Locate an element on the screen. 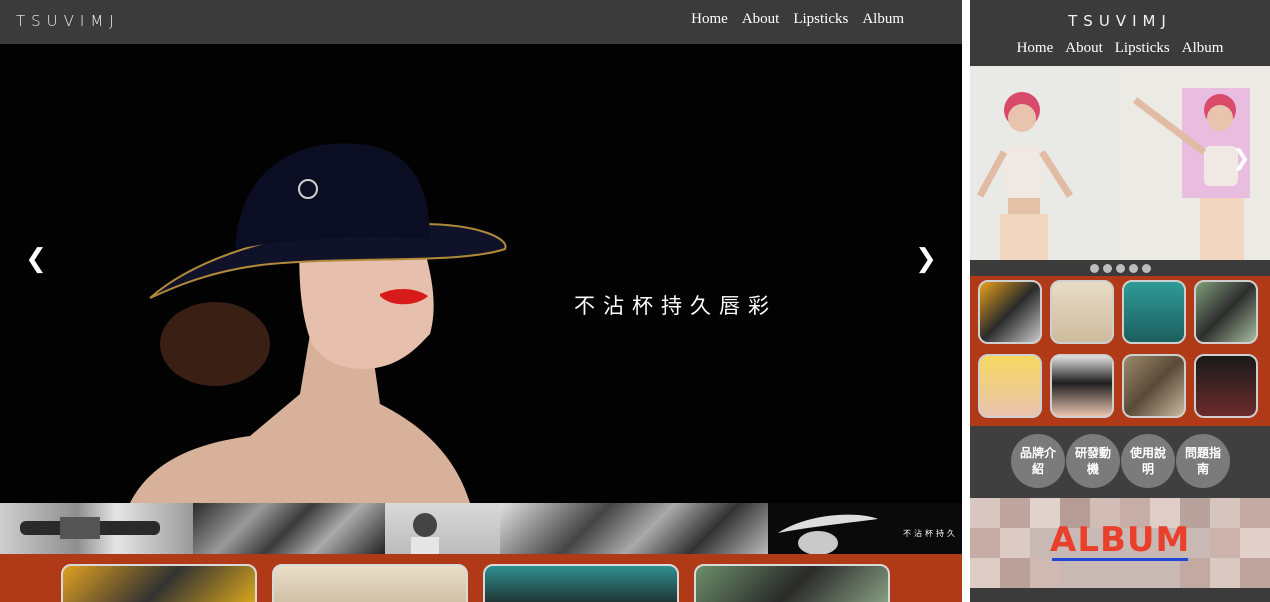  mobile-brand-logo: TSUVIMJ is located at coordinates (1120, 21).